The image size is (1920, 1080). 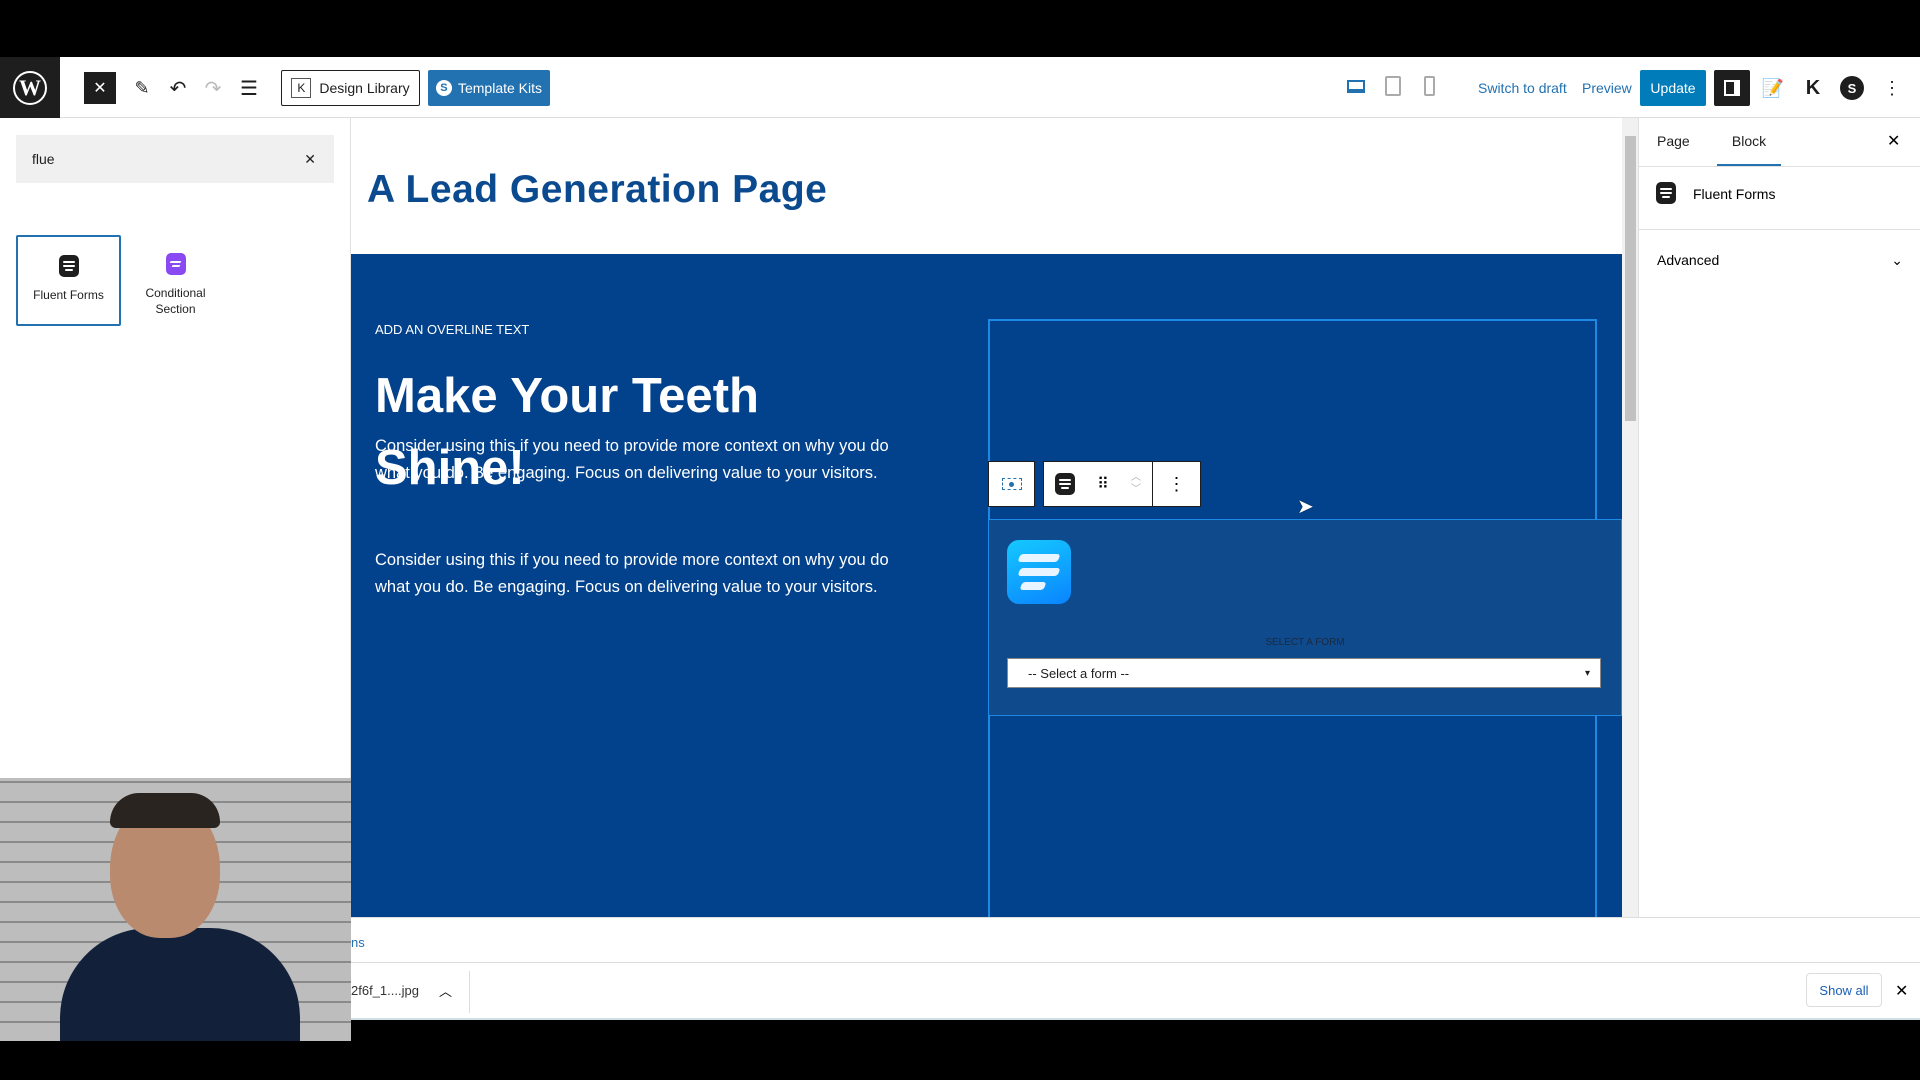 What do you see at coordinates (310, 159) in the screenshot?
I see `clear-search-icon: ✕` at bounding box center [310, 159].